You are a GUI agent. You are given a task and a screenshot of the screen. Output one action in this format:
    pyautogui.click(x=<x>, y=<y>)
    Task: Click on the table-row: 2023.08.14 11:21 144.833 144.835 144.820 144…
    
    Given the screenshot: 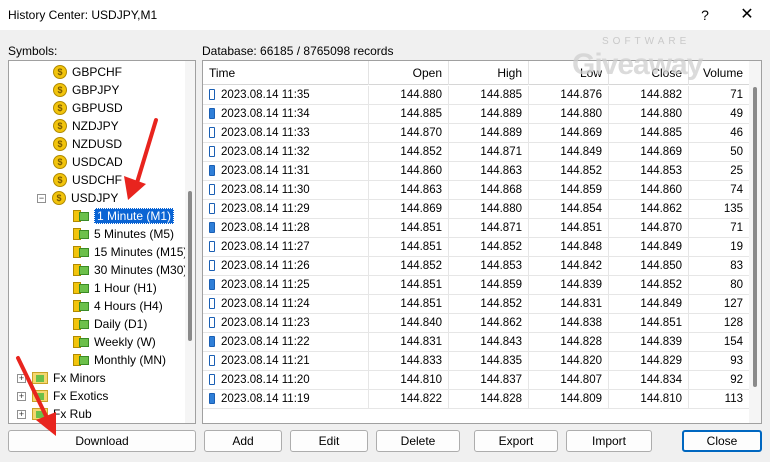 What is the action you would take?
    pyautogui.click(x=476, y=361)
    